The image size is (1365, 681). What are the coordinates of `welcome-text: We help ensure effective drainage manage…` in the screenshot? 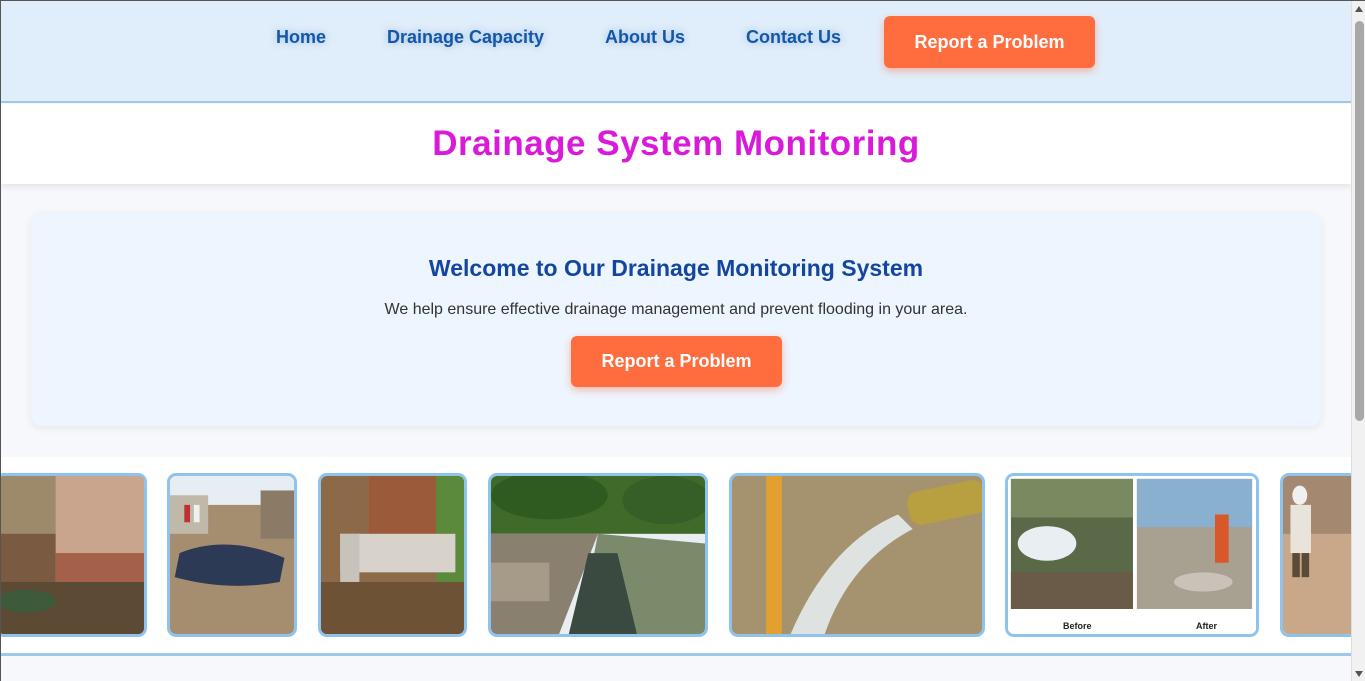 It's located at (676, 309).